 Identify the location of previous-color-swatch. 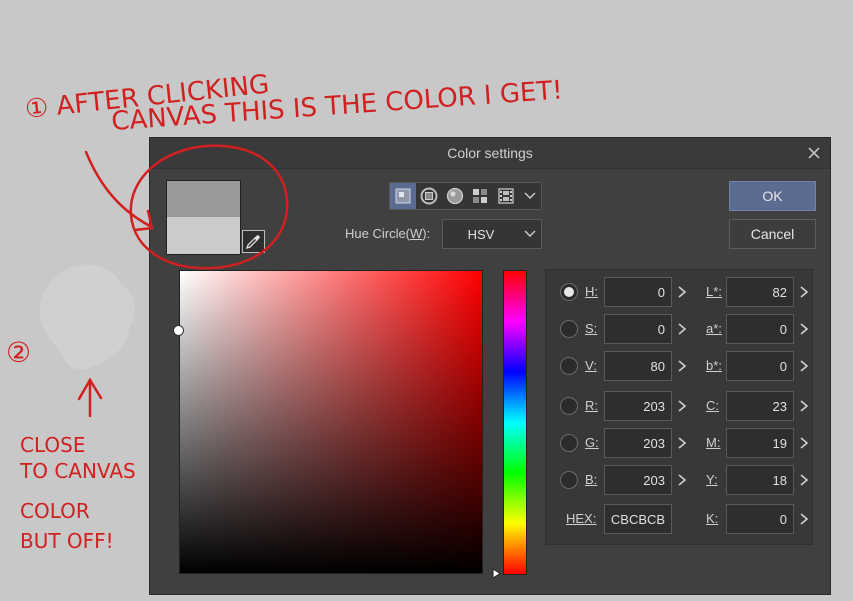
(203, 199).